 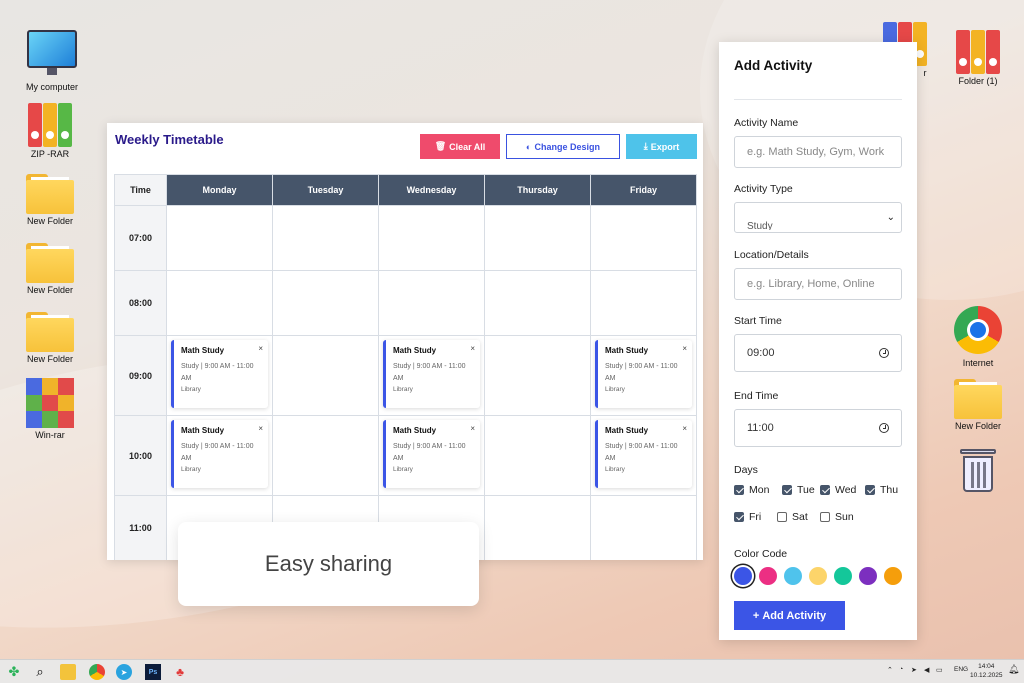 I want to click on day-checkbox-fri: Fri, so click(x=747, y=517).